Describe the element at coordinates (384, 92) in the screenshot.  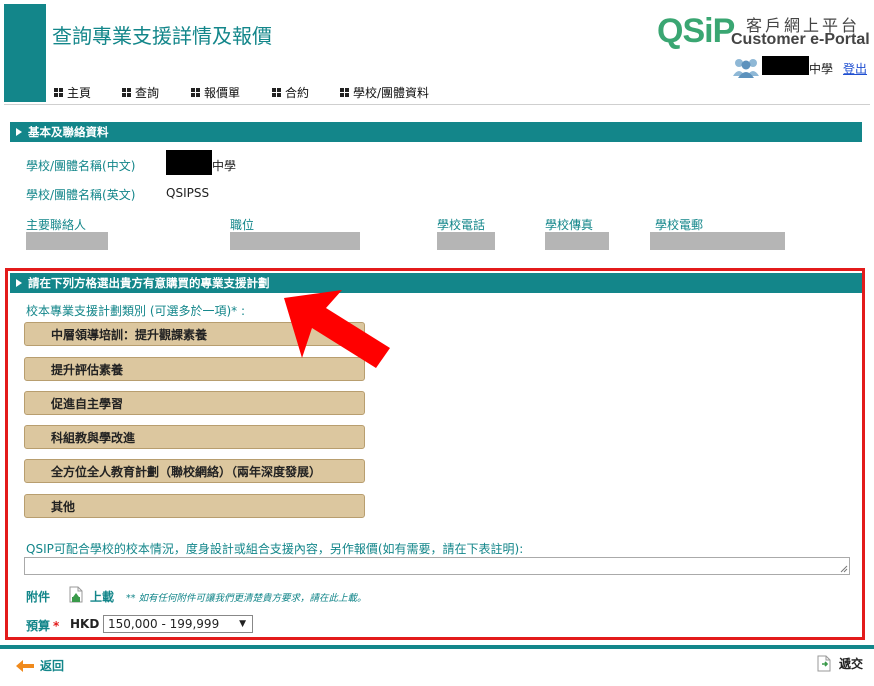
I see `nav-item-school-info: 學校/團體資料` at that location.